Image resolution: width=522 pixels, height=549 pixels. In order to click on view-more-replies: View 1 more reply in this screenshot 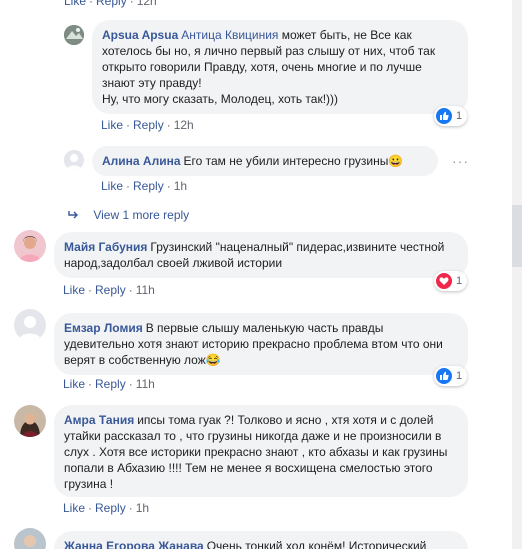, I will do `click(128, 215)`.